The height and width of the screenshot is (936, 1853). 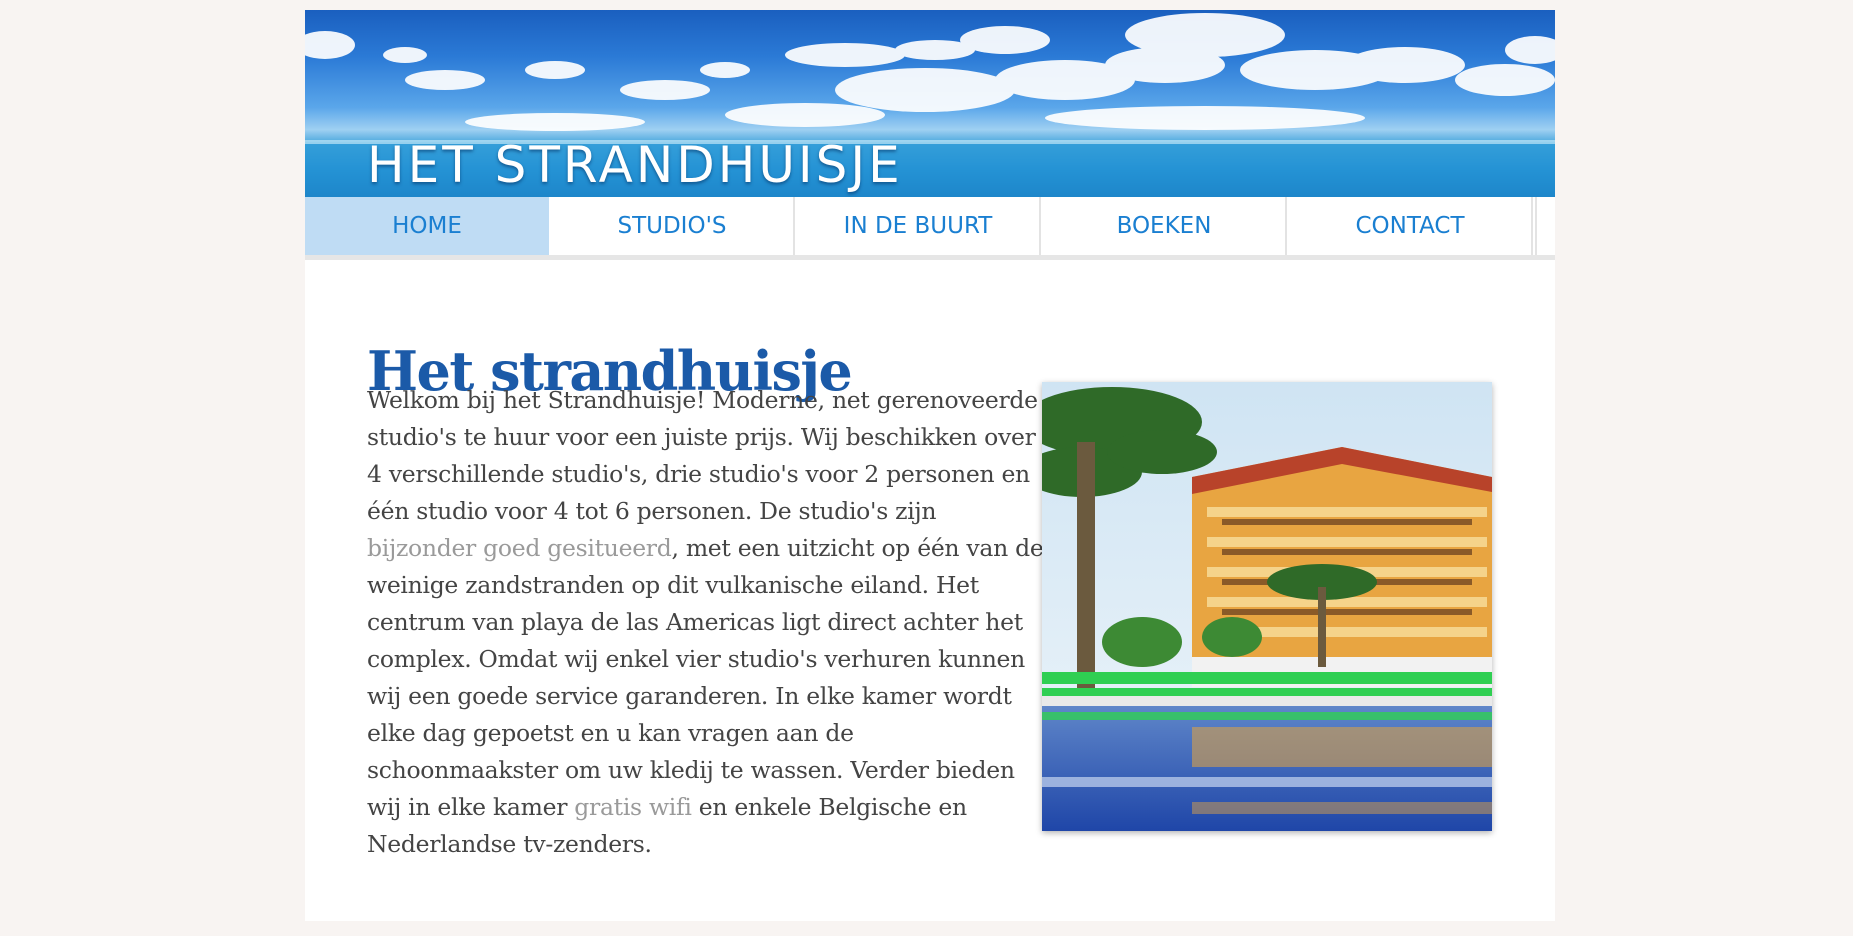 I want to click on resort-photo, so click(x=1267, y=606).